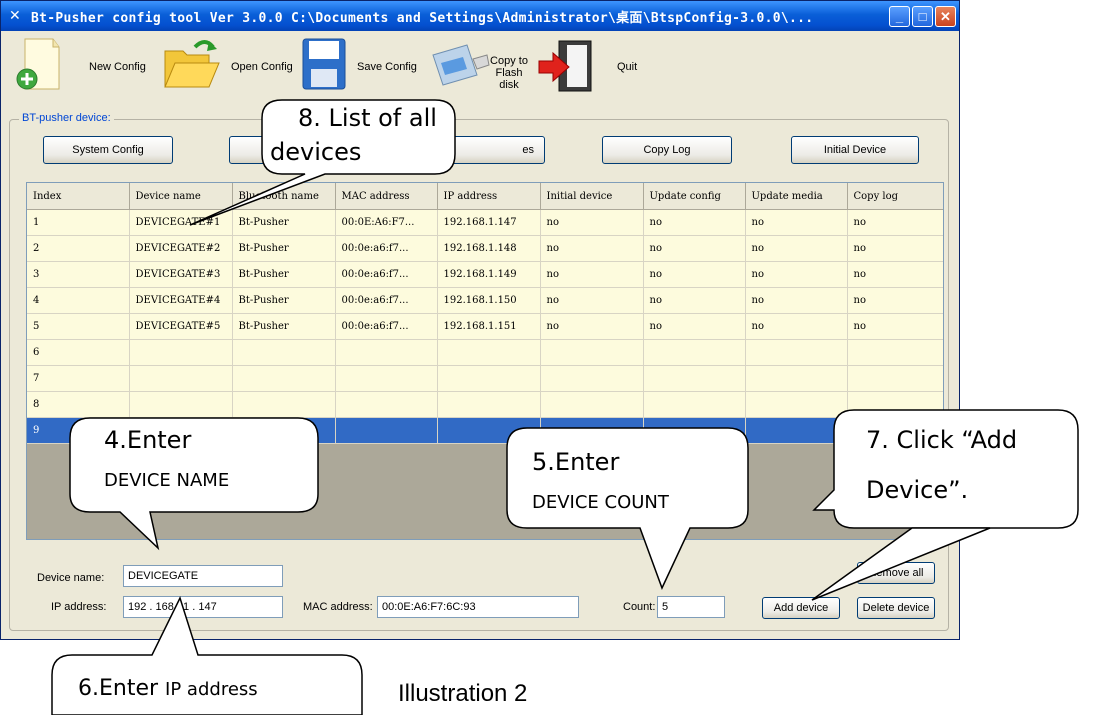  Describe the element at coordinates (600, 502) in the screenshot. I see `callout-5-line2: DEVICE COUNT` at that location.